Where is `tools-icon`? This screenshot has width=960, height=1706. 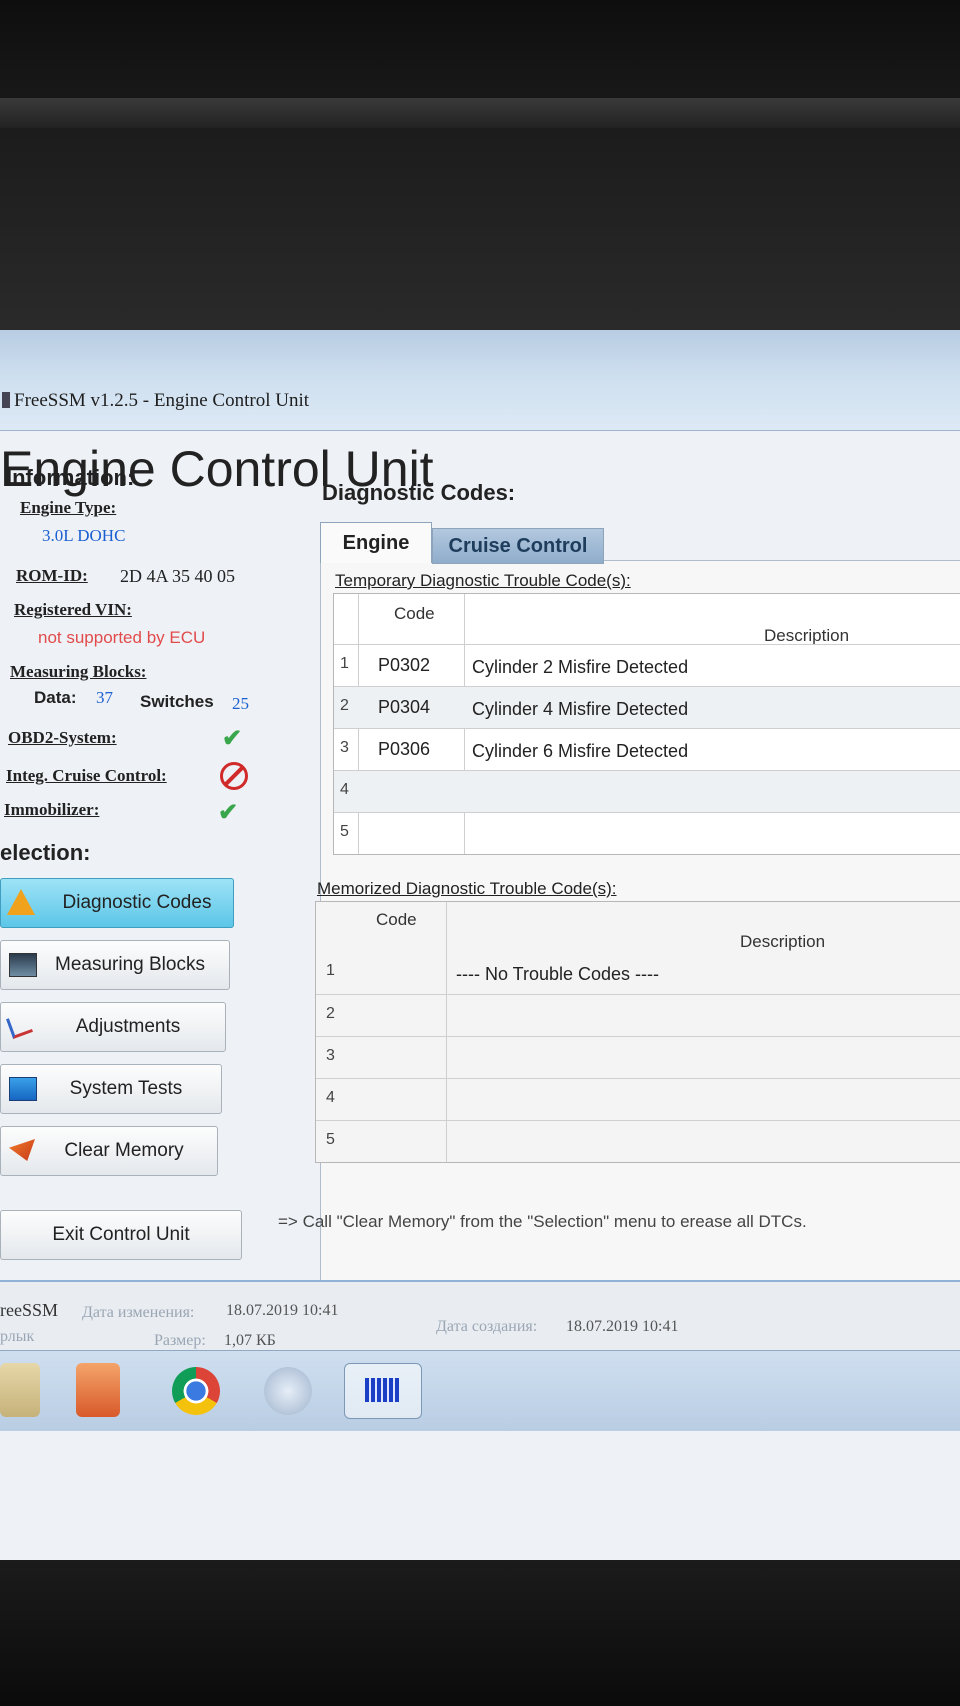
tools-icon is located at coordinates (19, 1025).